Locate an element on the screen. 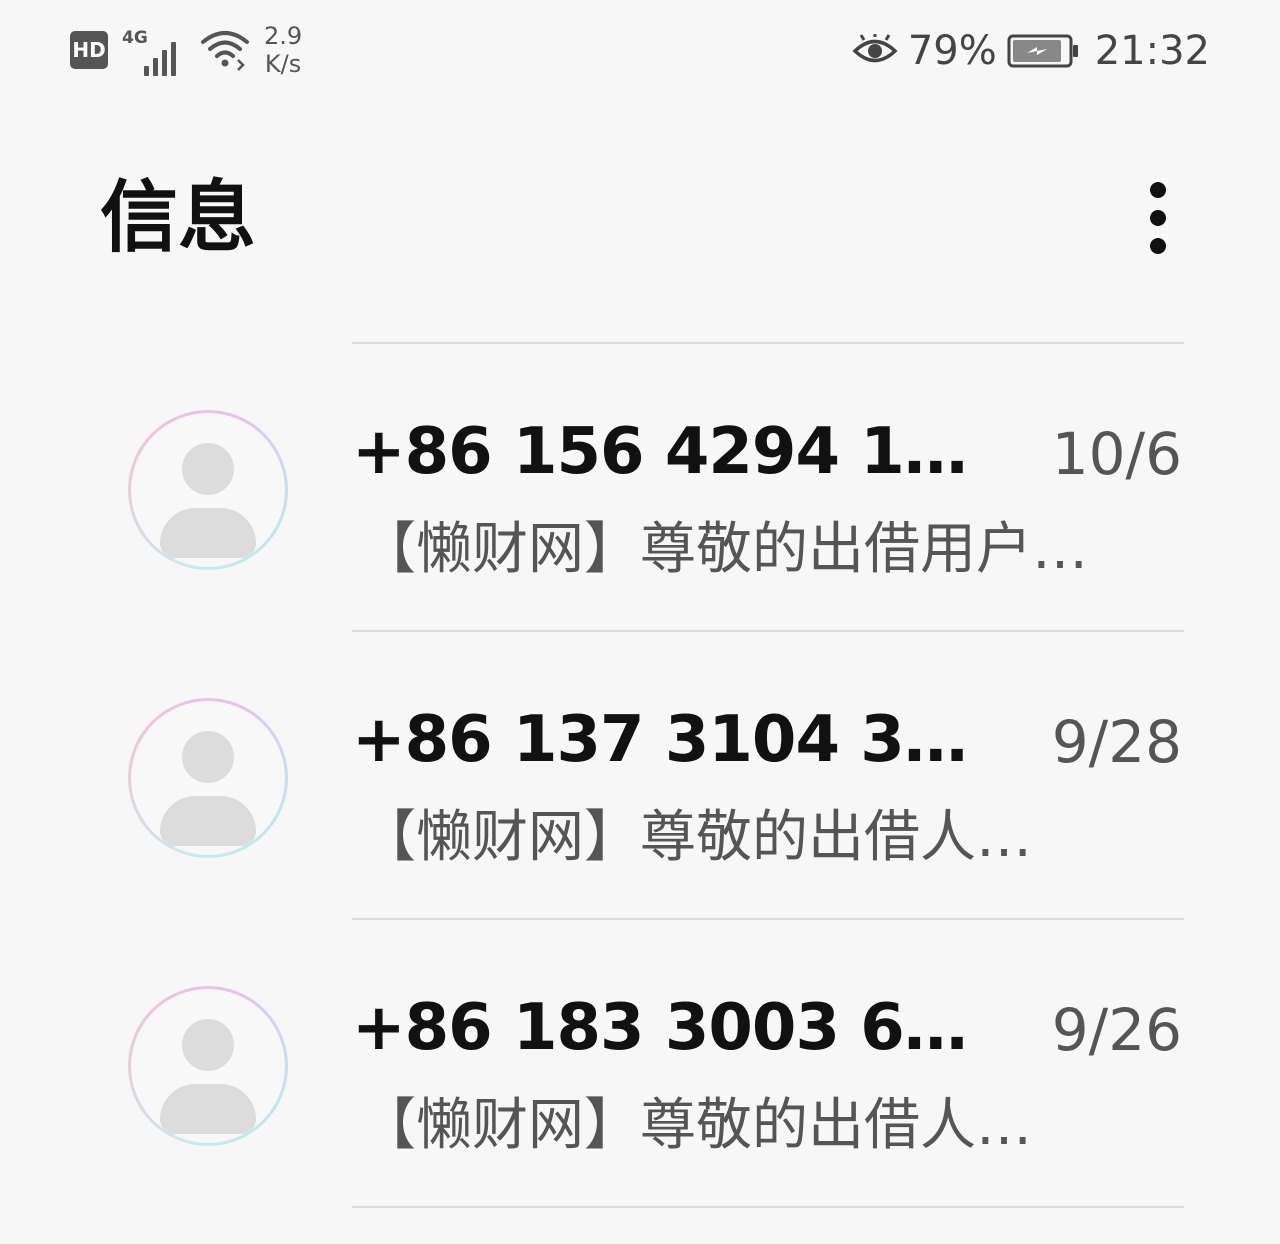 The height and width of the screenshot is (1244, 1280). battery-charging-icon is located at coordinates (1042, 51).